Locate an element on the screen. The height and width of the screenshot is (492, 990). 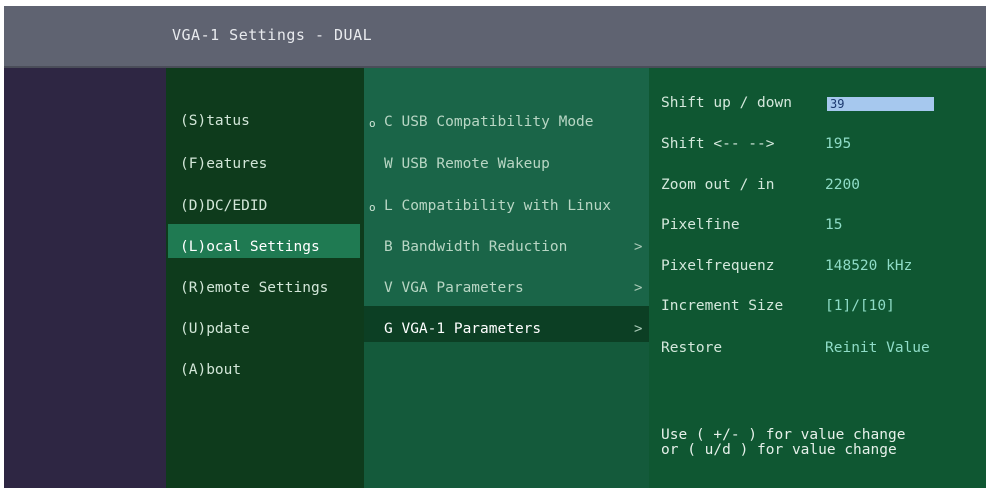
shift-leftright-label: Shift <-- --> is located at coordinates (718, 144).